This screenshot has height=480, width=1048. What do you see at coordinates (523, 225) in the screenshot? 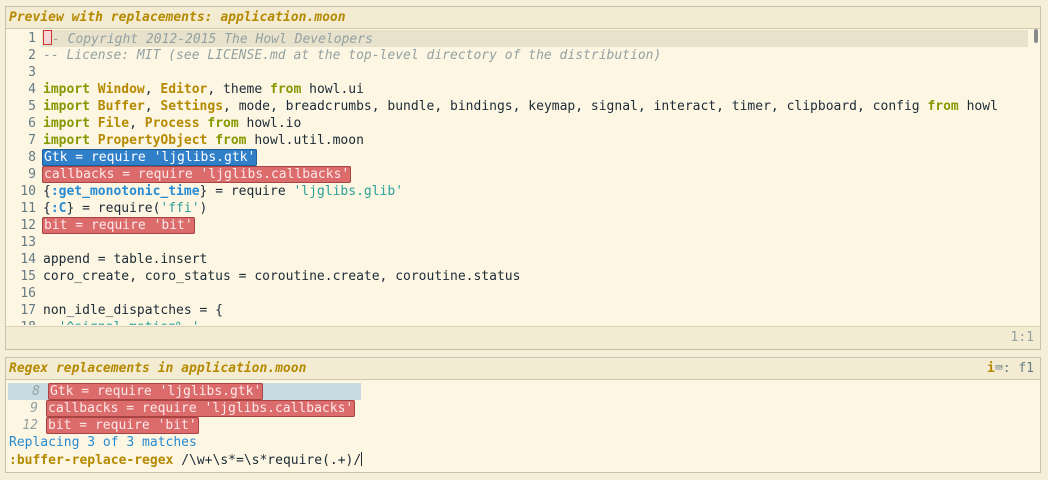
I see `code-line: 12 bit = require 'bit'` at bounding box center [523, 225].